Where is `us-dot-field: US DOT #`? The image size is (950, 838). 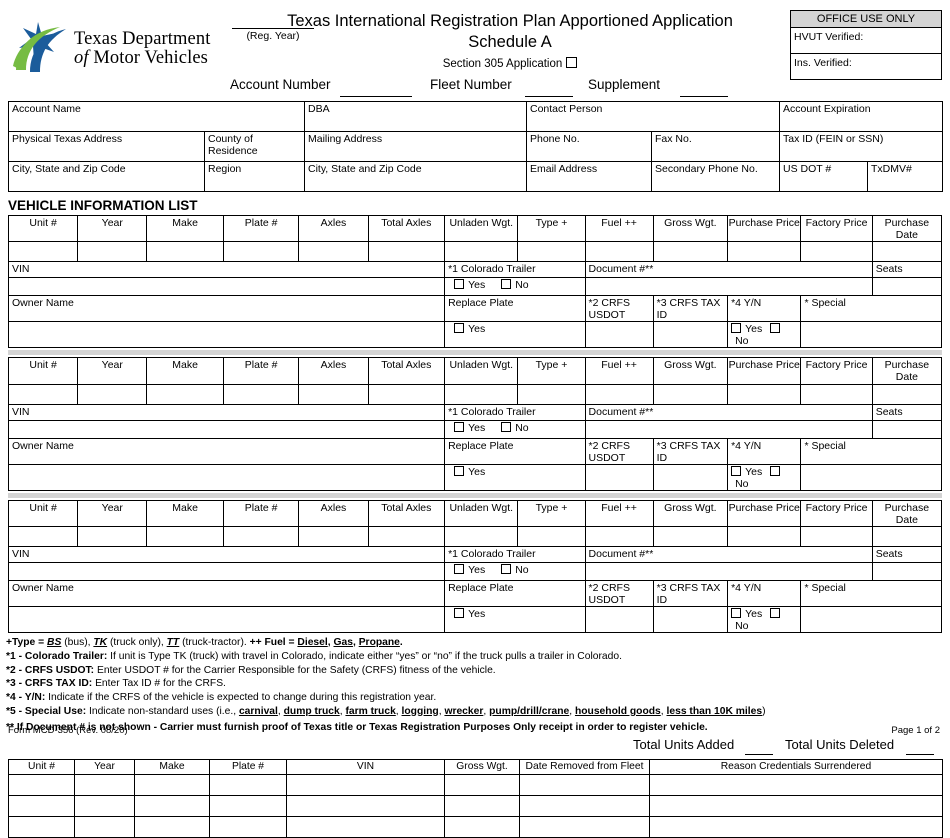 us-dot-field: US DOT # is located at coordinates (823, 176).